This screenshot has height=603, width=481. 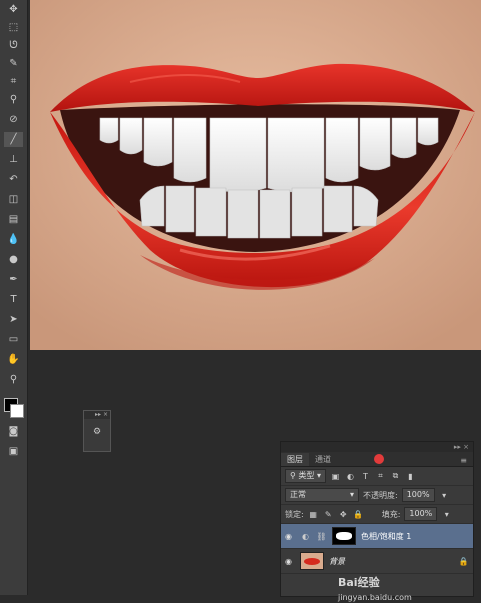 I want to click on background-thumbnail, so click(x=312, y=561).